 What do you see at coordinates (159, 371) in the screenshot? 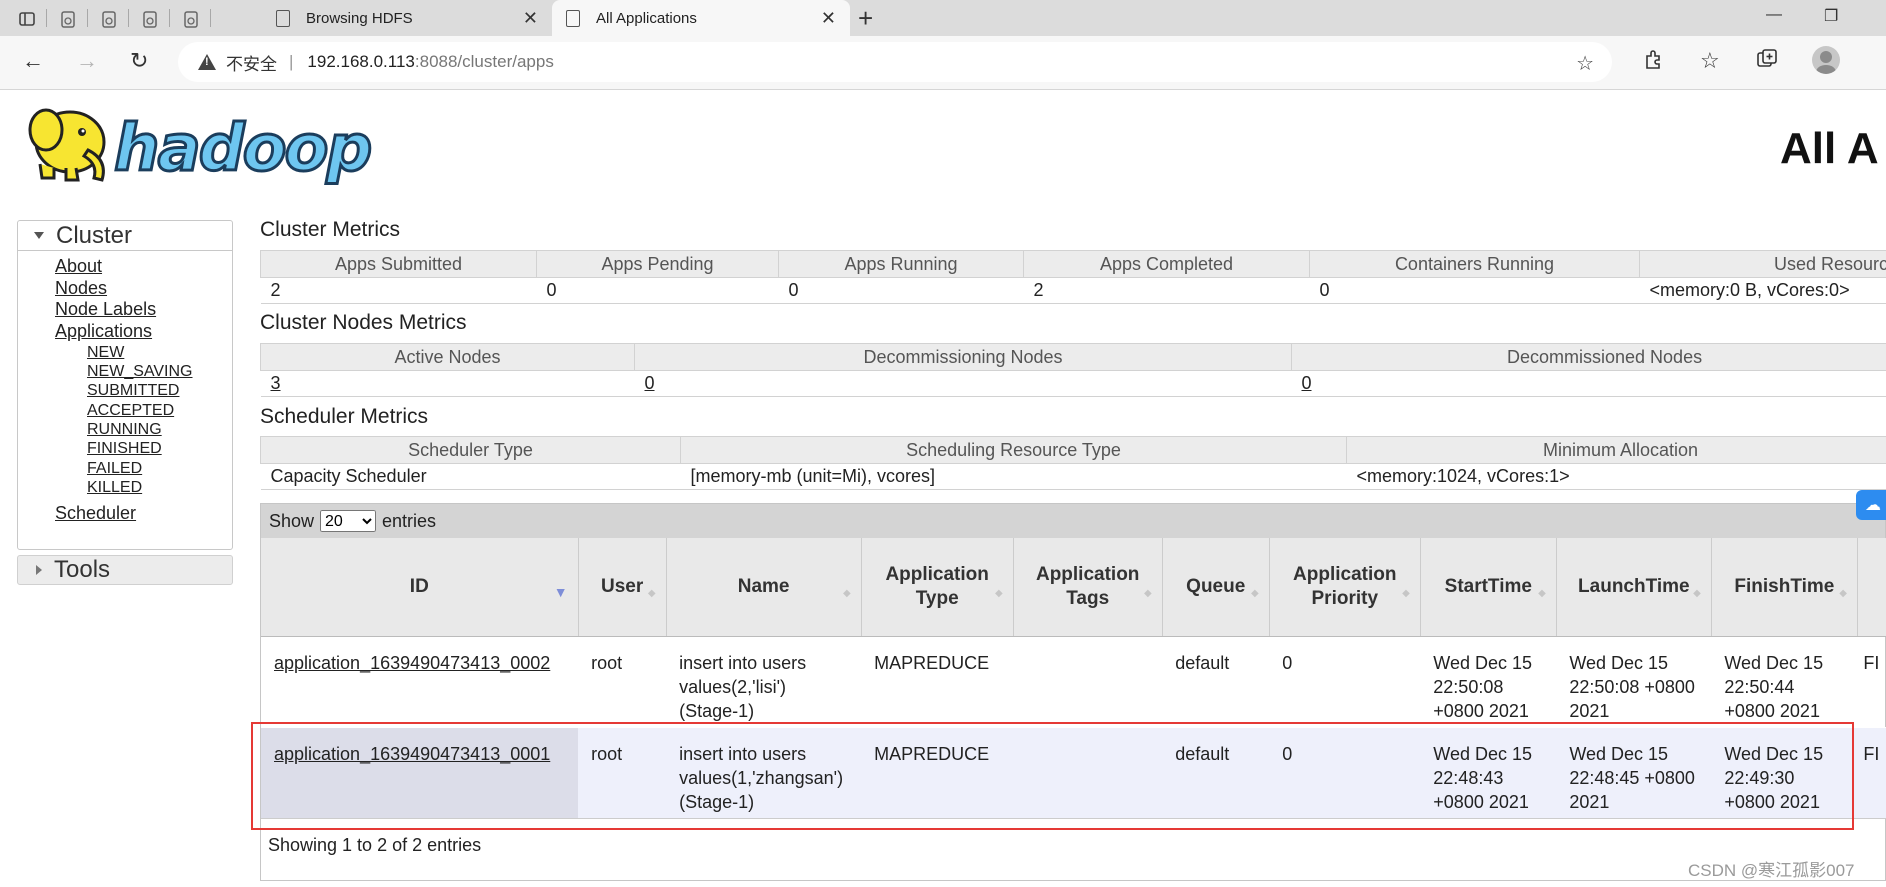
I see `sidebar-state-new-saving: NEW_SAVING` at bounding box center [159, 371].